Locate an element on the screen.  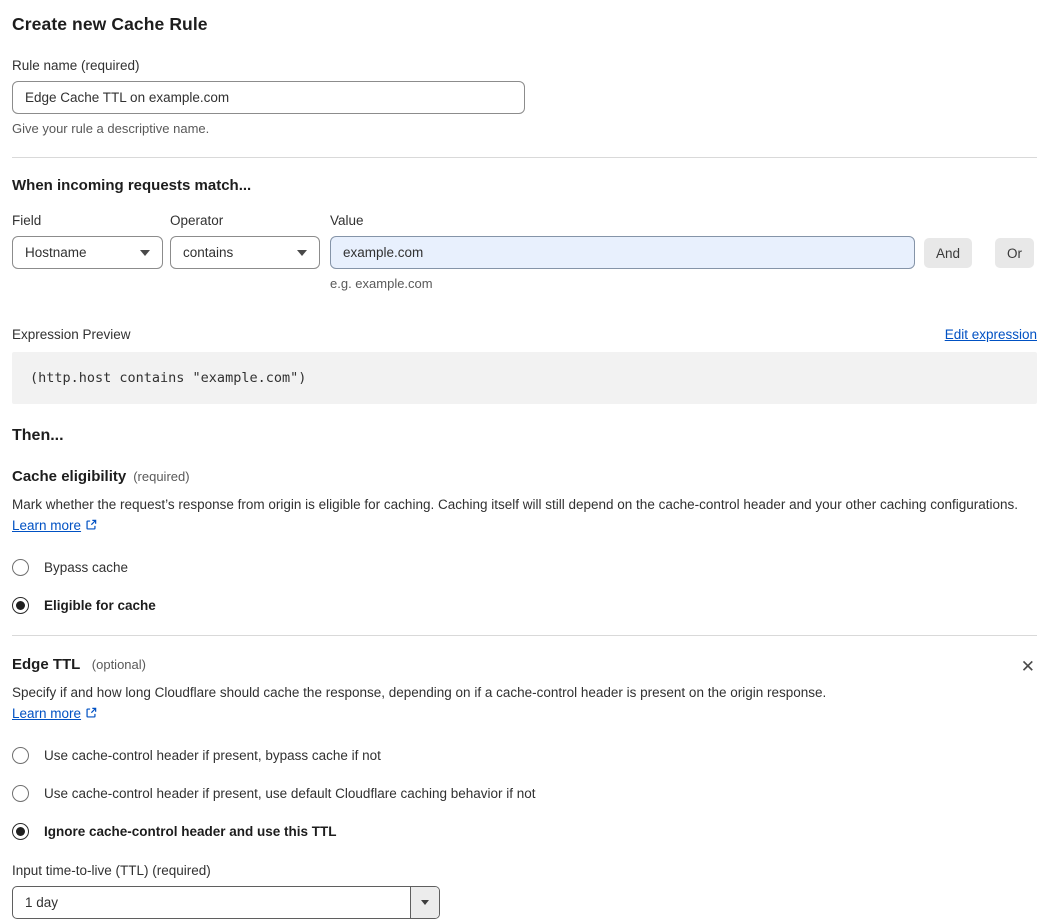
ttl-select-arrow-button is located at coordinates (424, 902).